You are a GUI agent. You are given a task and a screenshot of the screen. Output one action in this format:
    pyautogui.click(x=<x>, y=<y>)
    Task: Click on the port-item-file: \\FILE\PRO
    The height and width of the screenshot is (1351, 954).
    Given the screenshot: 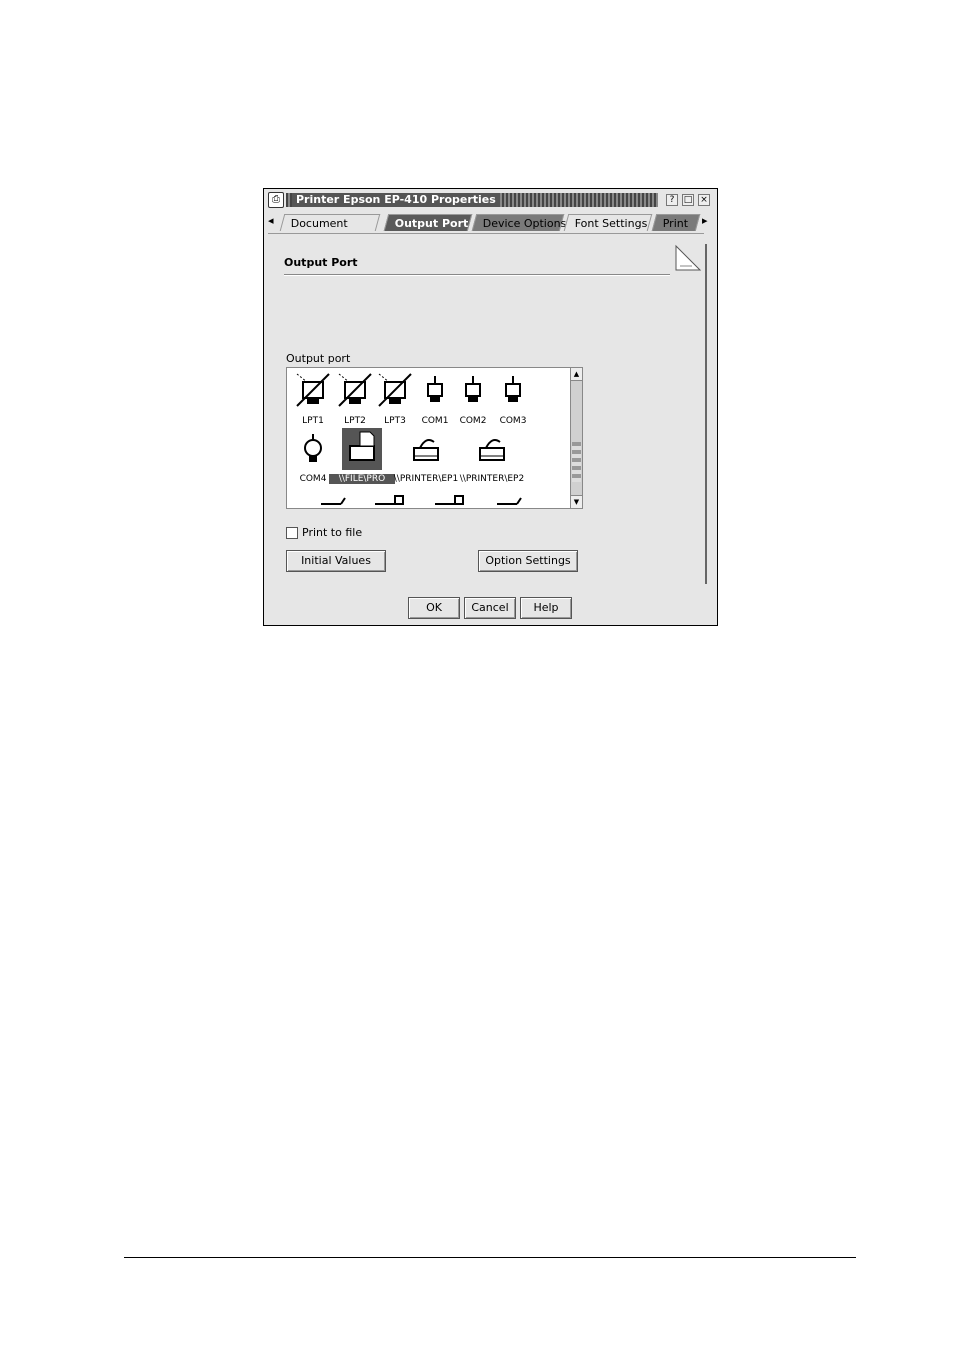 What is the action you would take?
    pyautogui.click(x=362, y=457)
    